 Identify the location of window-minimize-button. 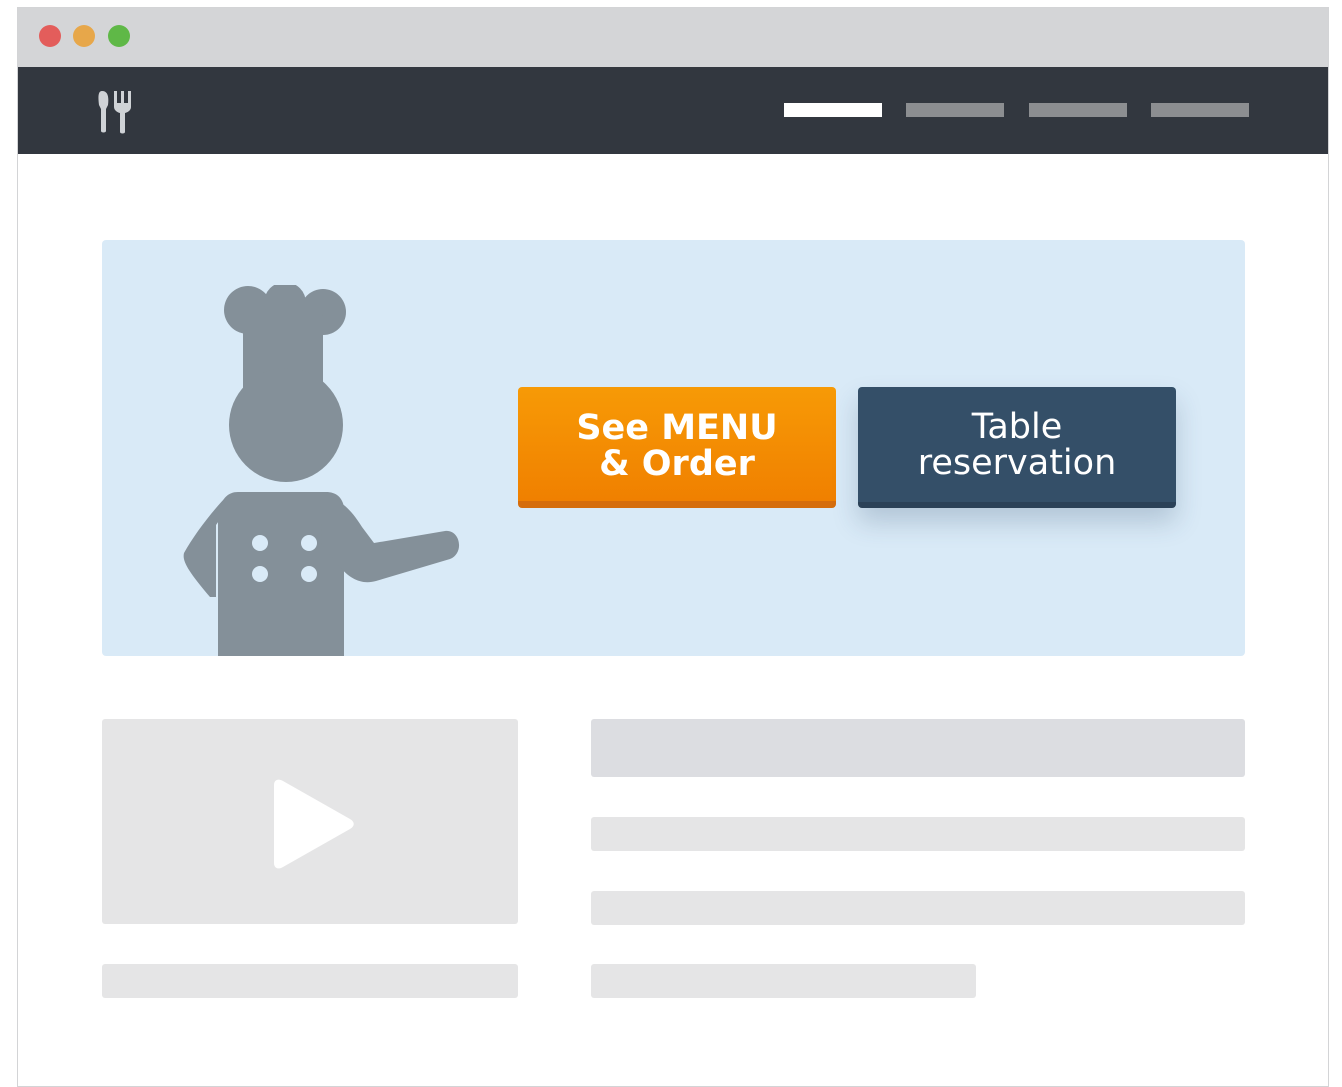
(84, 36).